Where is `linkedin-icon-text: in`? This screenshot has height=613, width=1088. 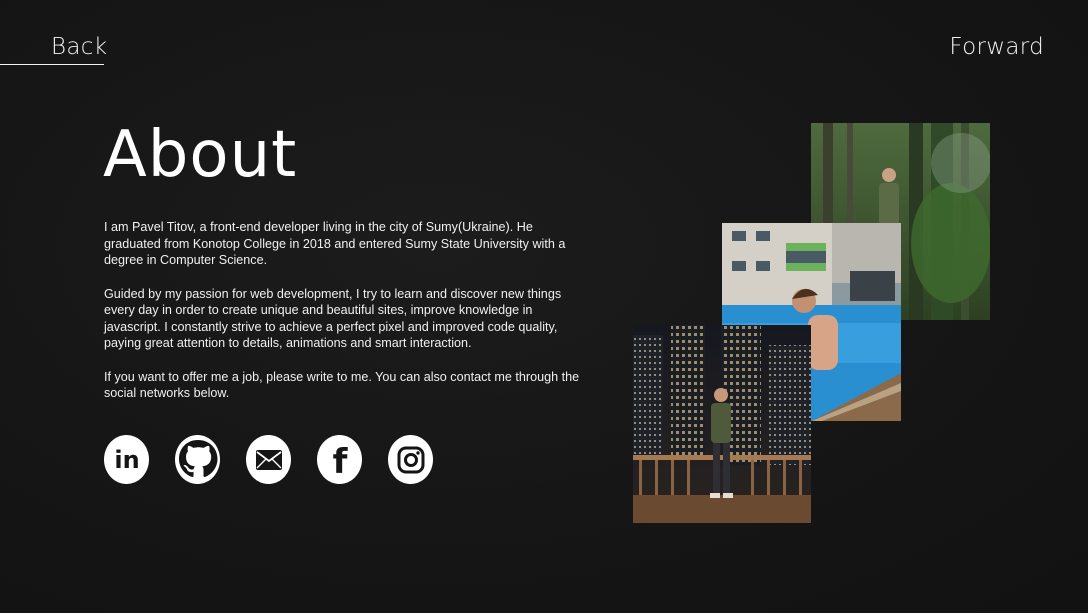 linkedin-icon-text: in is located at coordinates (126, 460).